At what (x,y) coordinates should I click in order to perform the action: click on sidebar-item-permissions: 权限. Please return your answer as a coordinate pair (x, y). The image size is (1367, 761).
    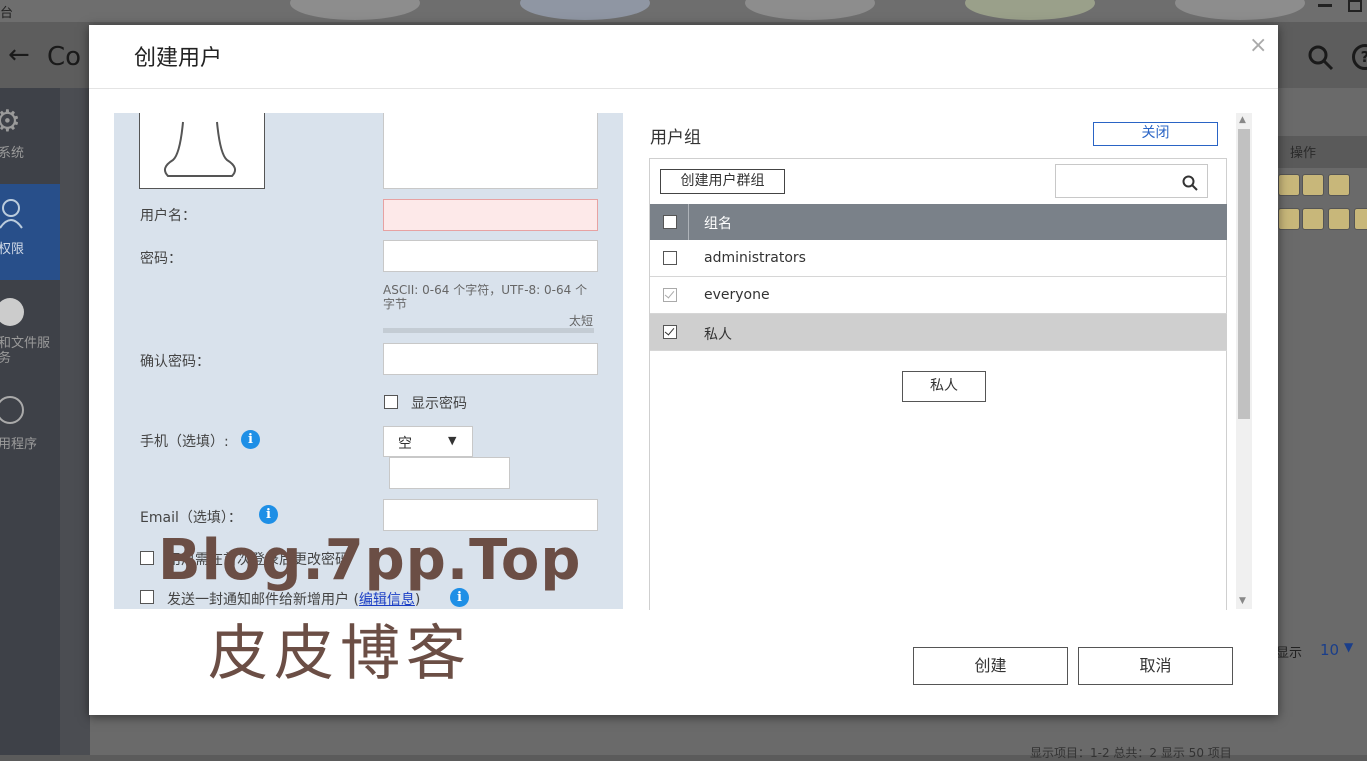
    Looking at the image, I should click on (12, 247).